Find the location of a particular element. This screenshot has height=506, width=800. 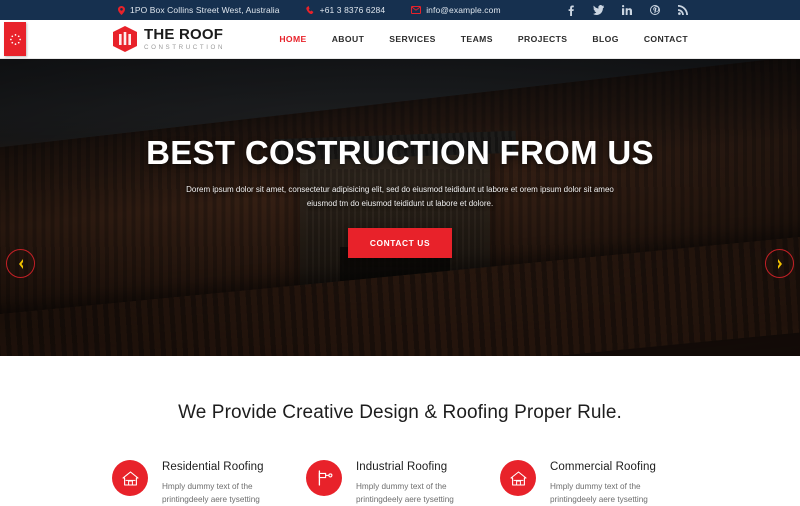

twitter-icon is located at coordinates (598, 10).